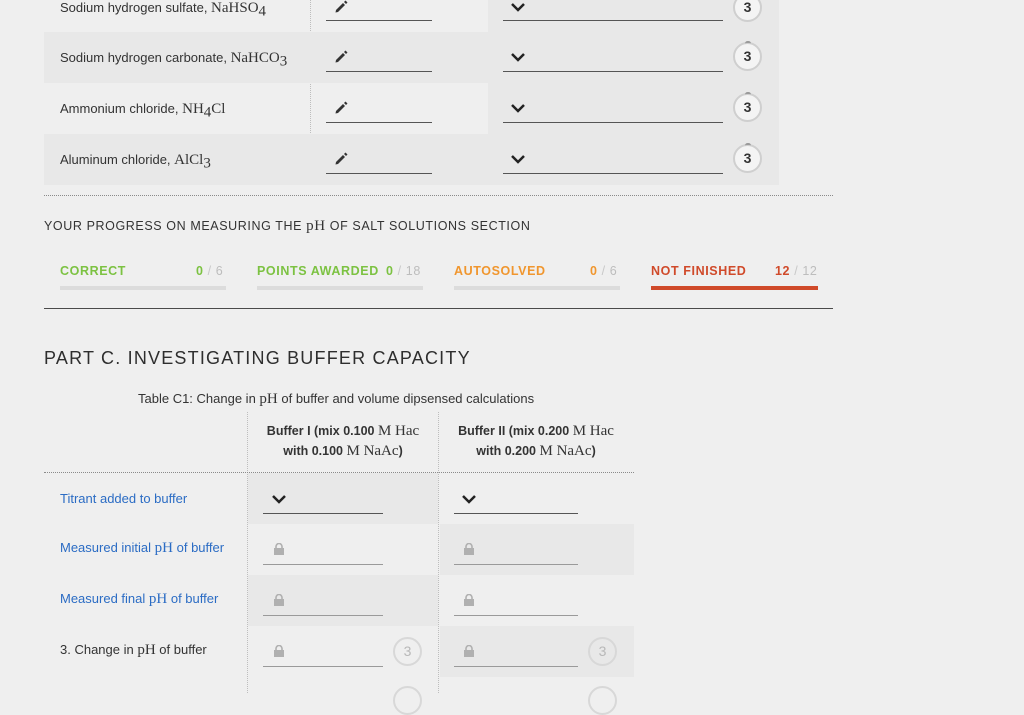 This screenshot has width=1024, height=715. I want to click on row-label-final-ph: Measured final pH of buffer, so click(139, 599).